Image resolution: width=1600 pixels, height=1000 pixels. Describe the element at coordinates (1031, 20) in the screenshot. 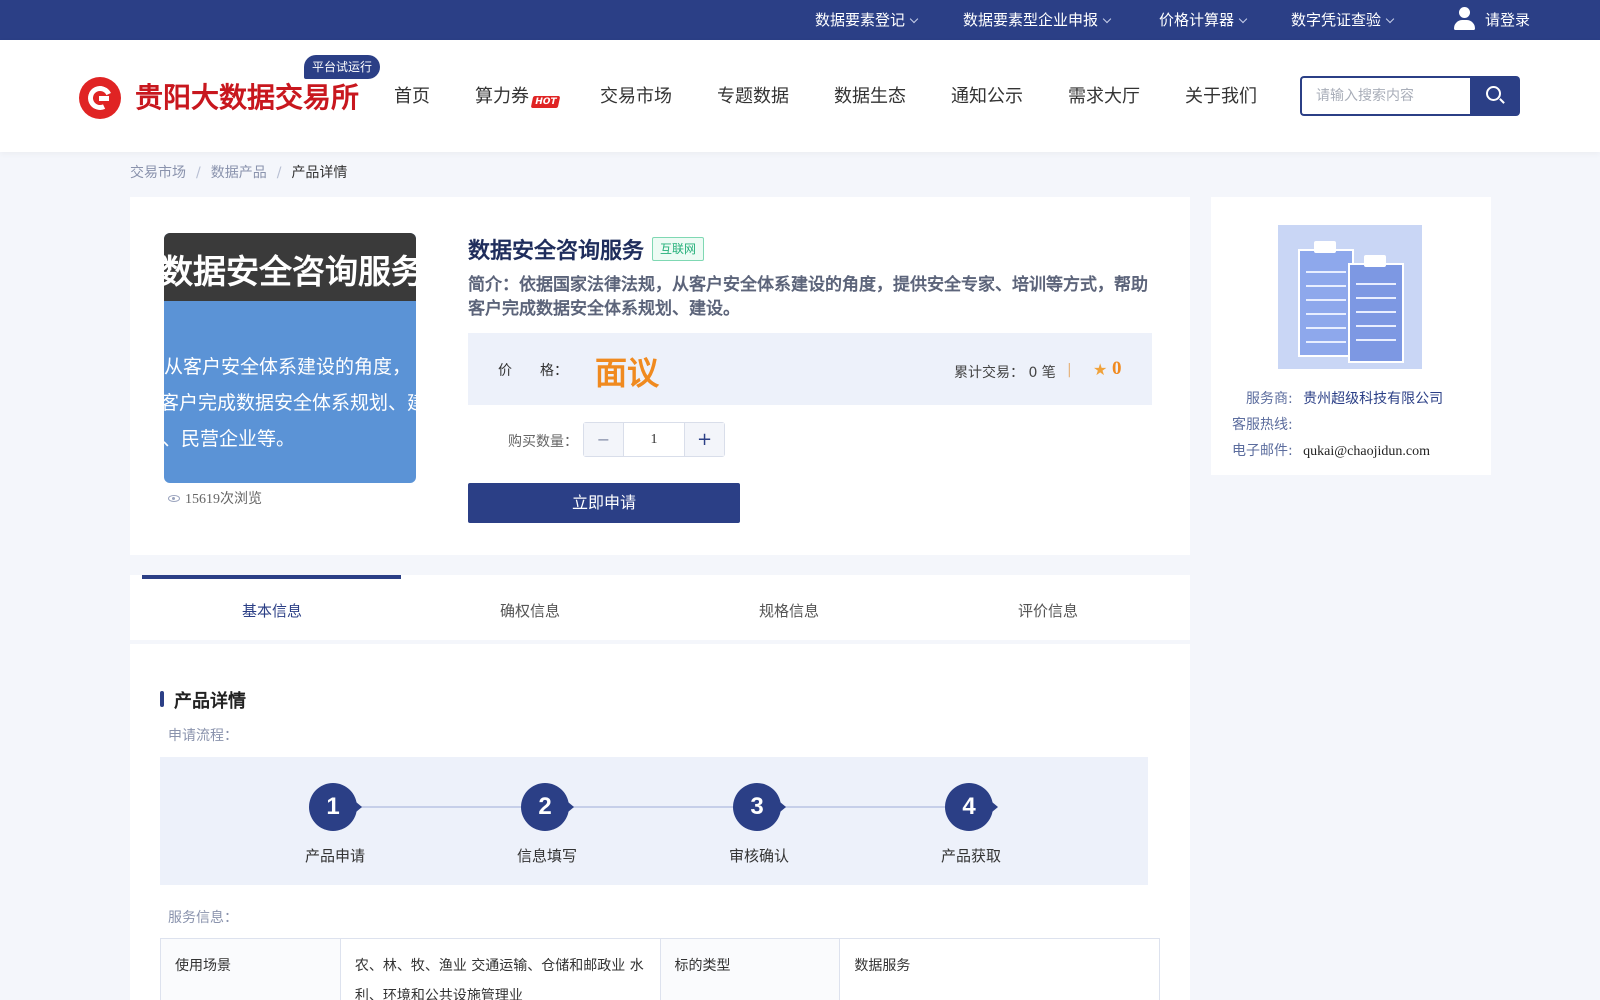

I see `topbar-menu-label: 数据要素型企业申报` at that location.